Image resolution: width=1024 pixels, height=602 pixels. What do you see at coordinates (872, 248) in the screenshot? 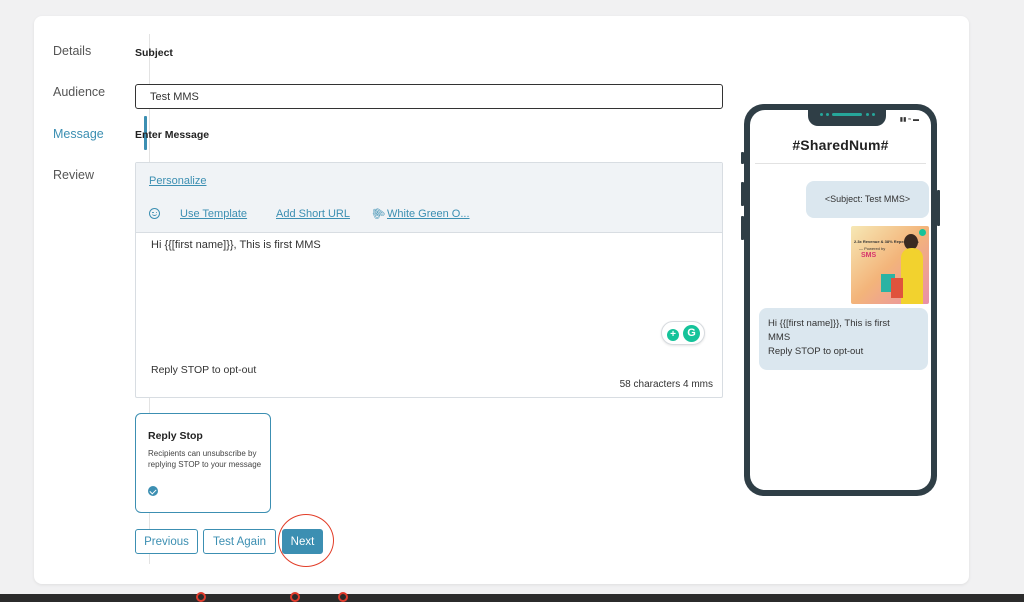
I see `mms-image-powered-by: — Powered by` at bounding box center [872, 248].